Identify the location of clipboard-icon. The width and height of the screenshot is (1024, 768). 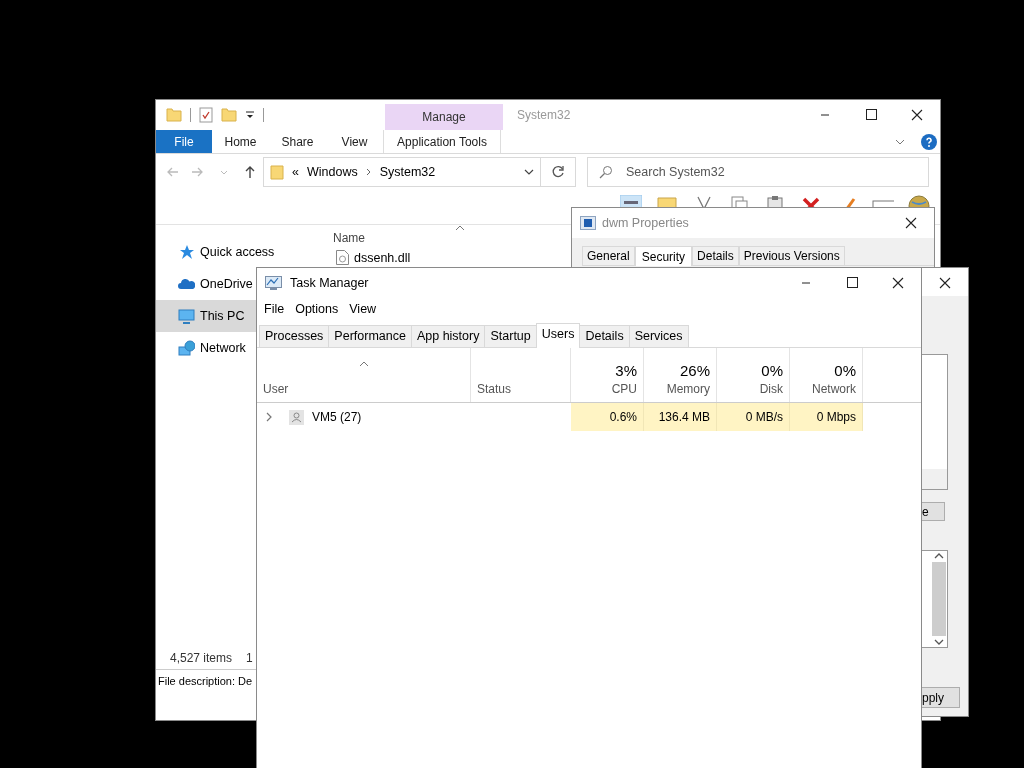
(775, 201).